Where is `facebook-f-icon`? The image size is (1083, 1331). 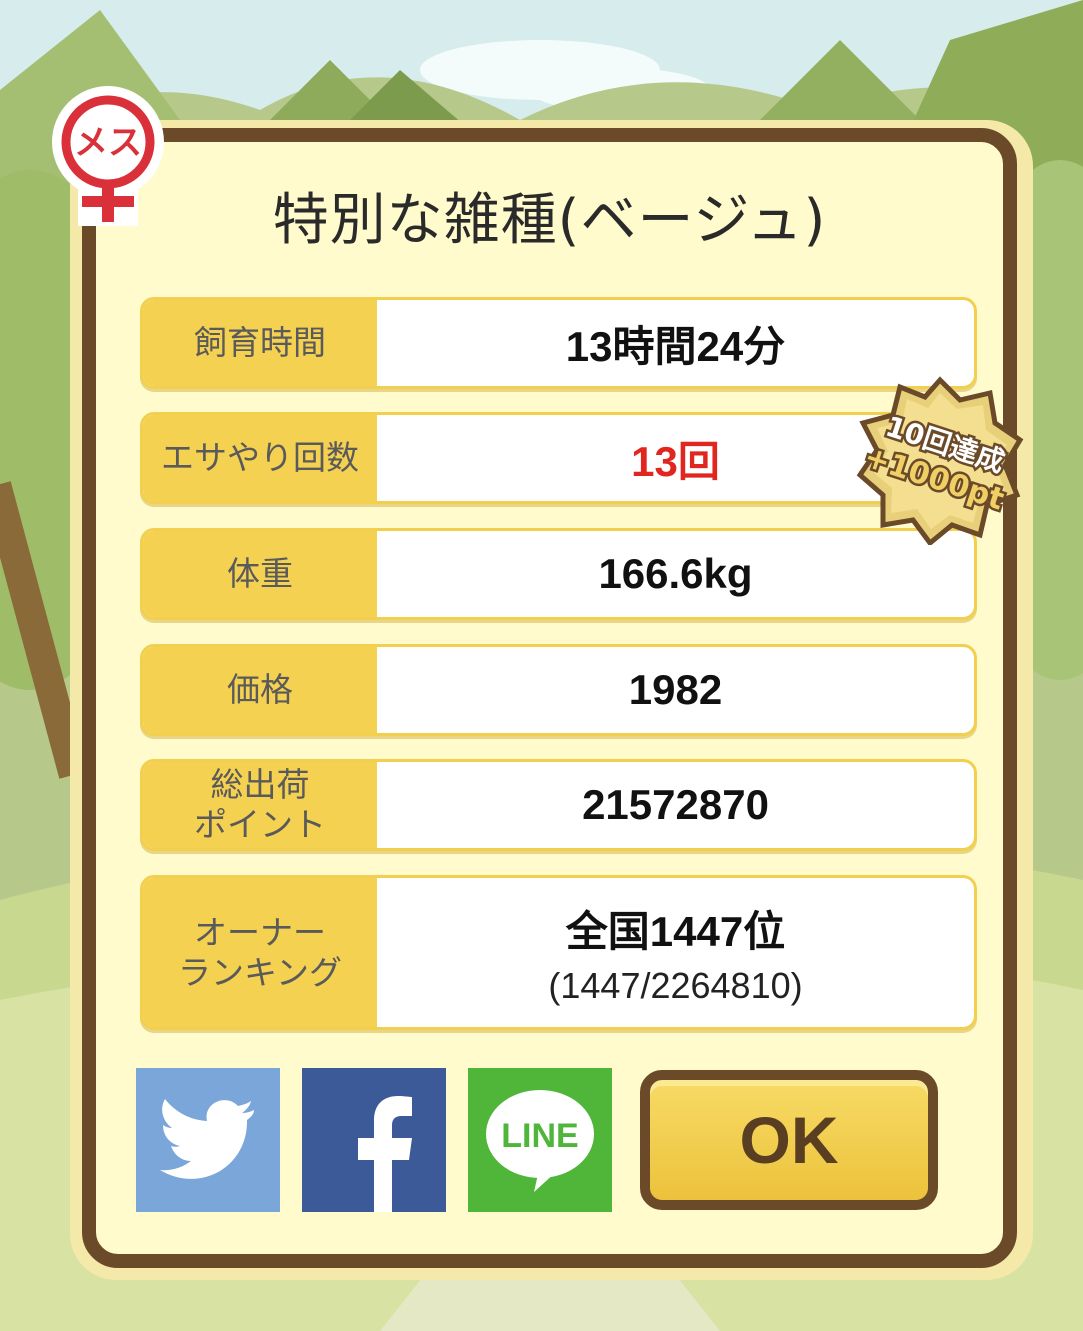
facebook-f-icon is located at coordinates (385, 1154).